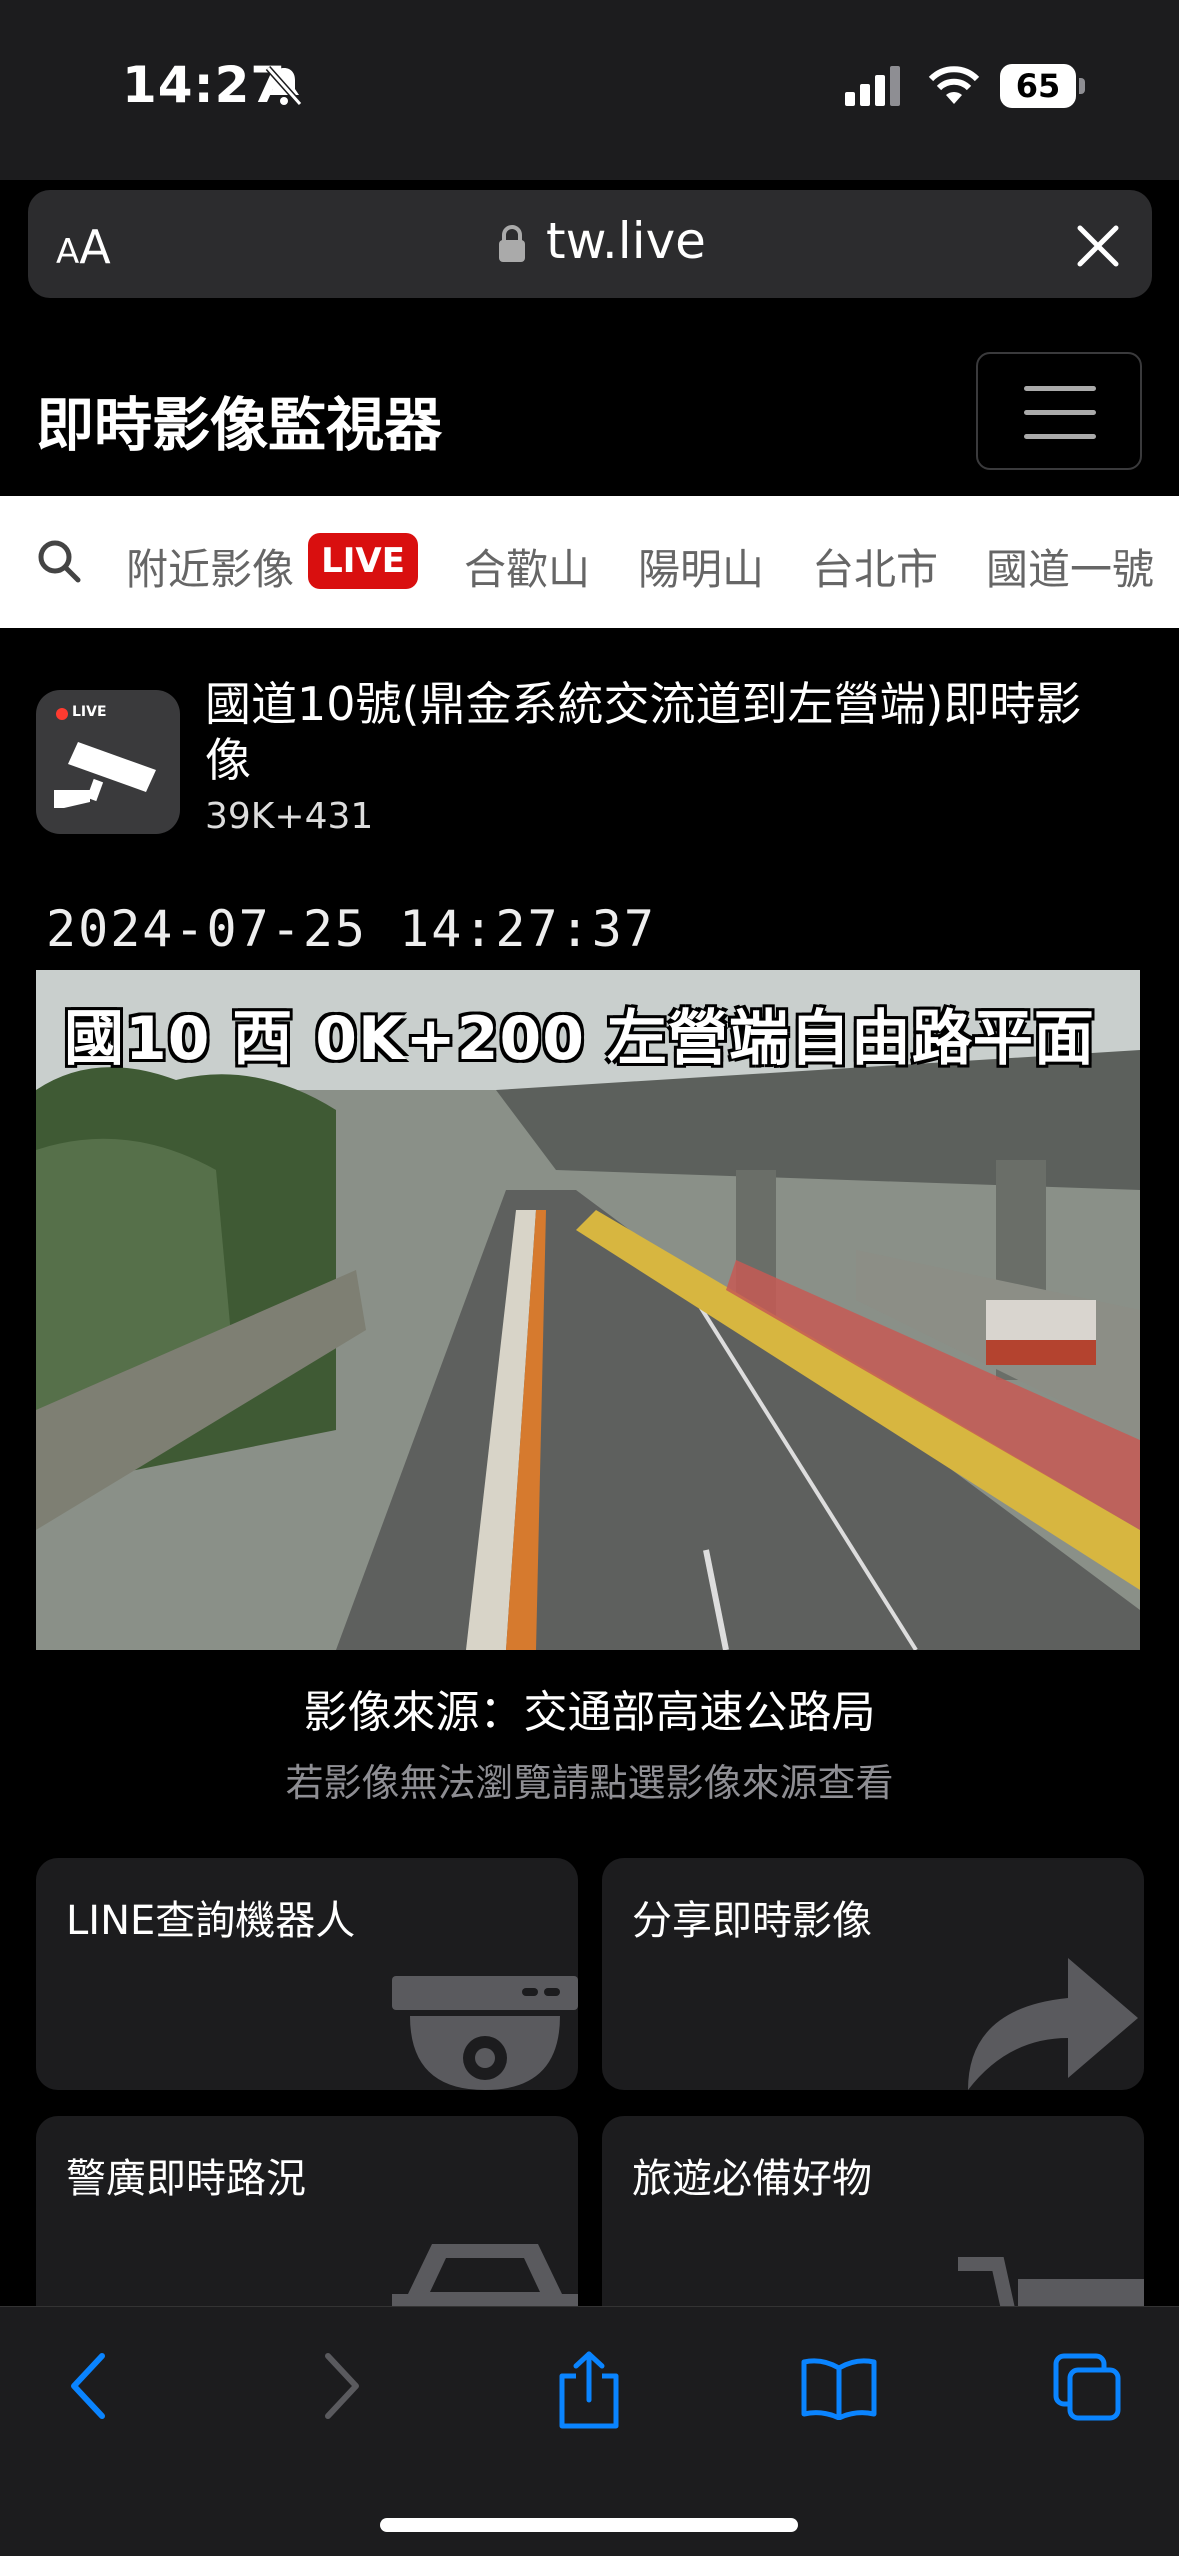 The image size is (1179, 2556). I want to click on camera-milepost: 39K+431, so click(289, 816).